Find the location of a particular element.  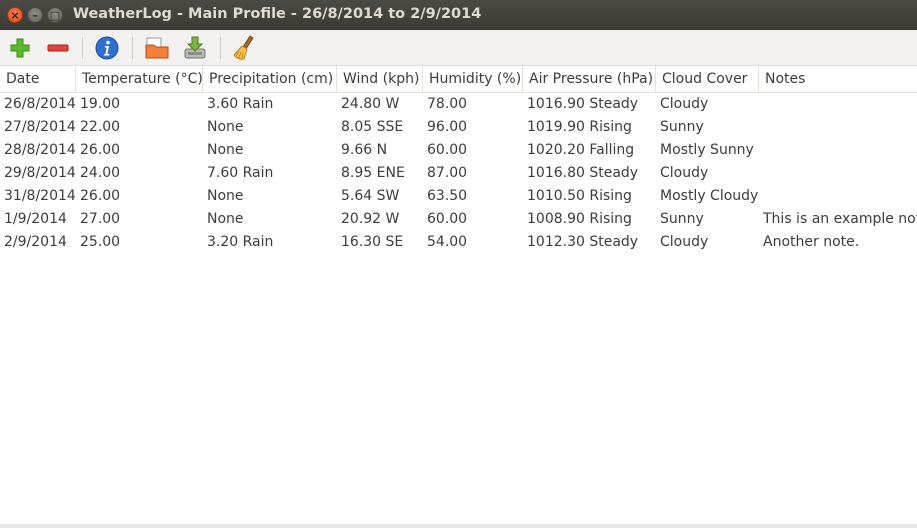

cell-air-pressure: 1012.30 Steady is located at coordinates (583, 242).